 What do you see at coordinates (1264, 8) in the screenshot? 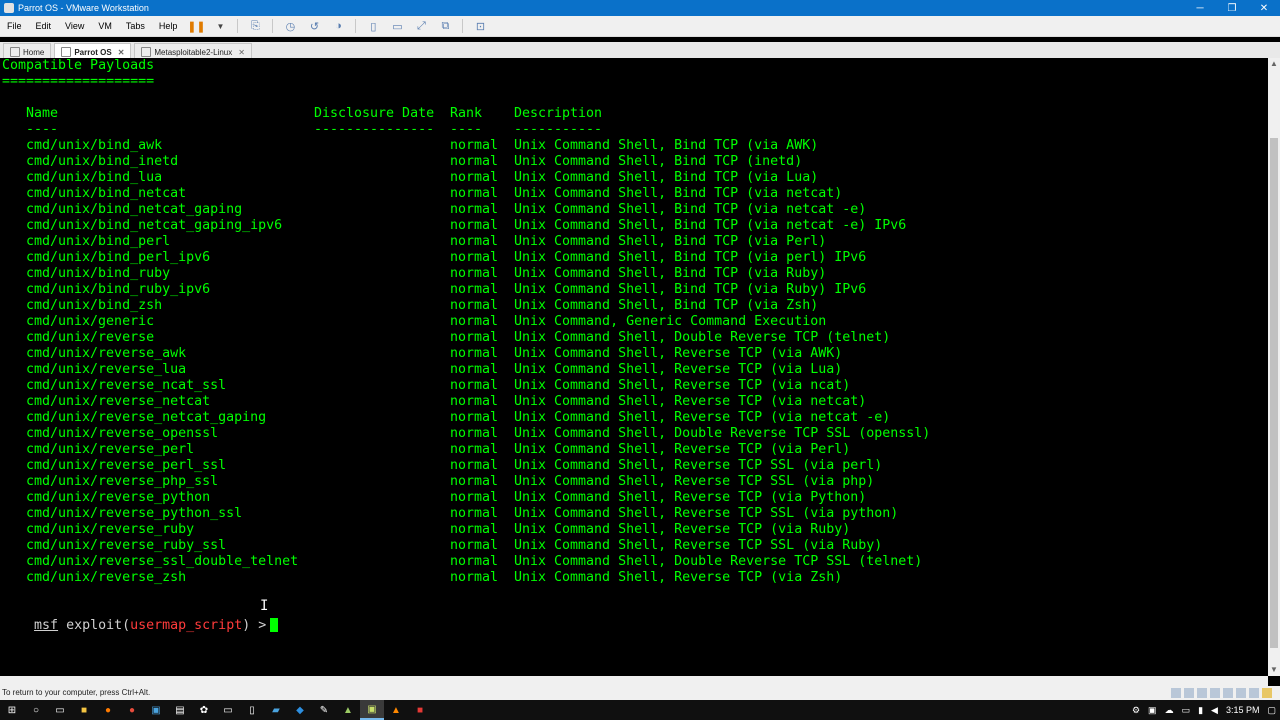
I see `close-button: ✕` at bounding box center [1264, 8].